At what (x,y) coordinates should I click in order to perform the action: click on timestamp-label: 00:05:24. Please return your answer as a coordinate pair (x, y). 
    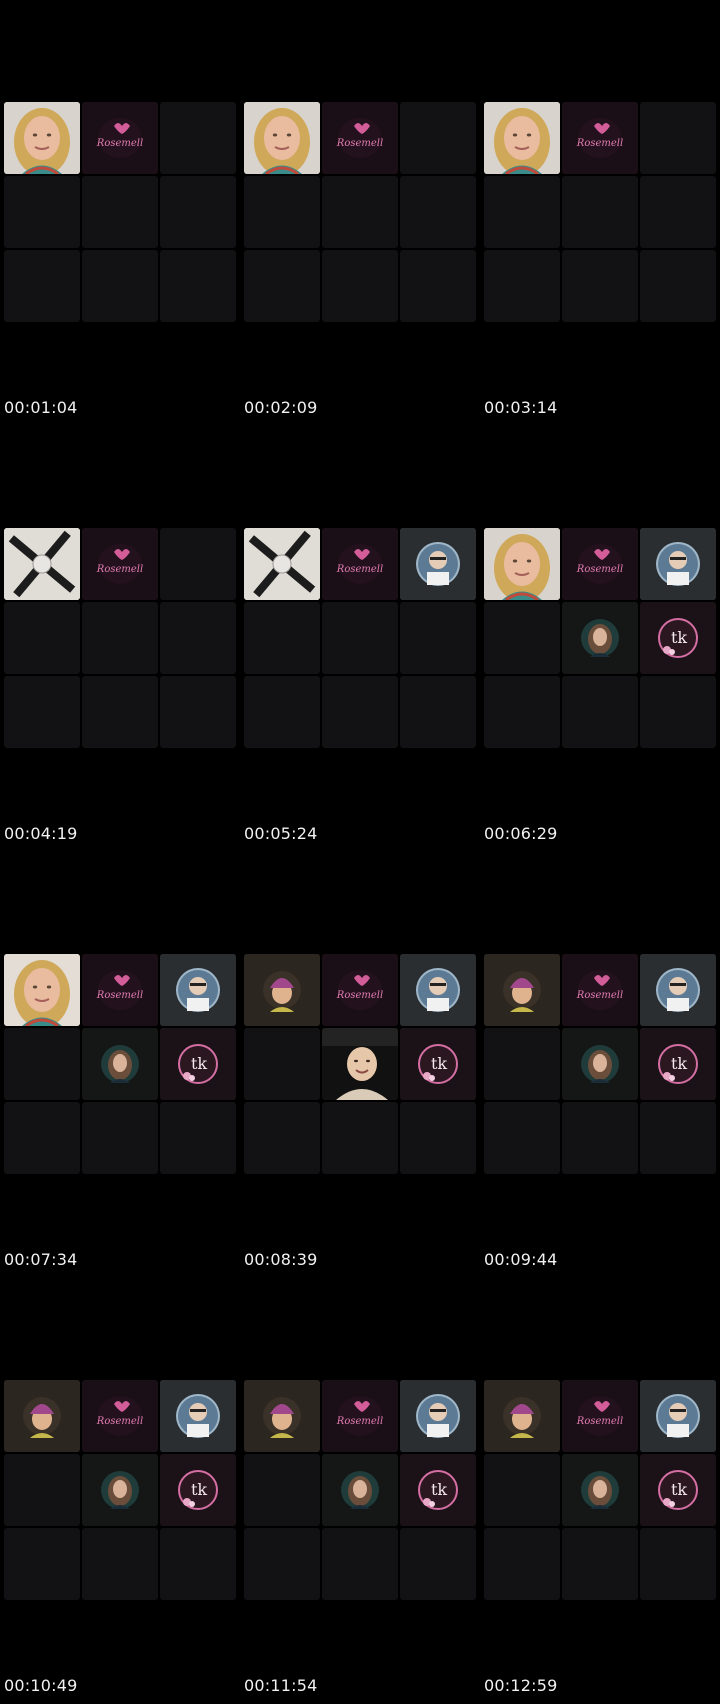
    Looking at the image, I should click on (281, 833).